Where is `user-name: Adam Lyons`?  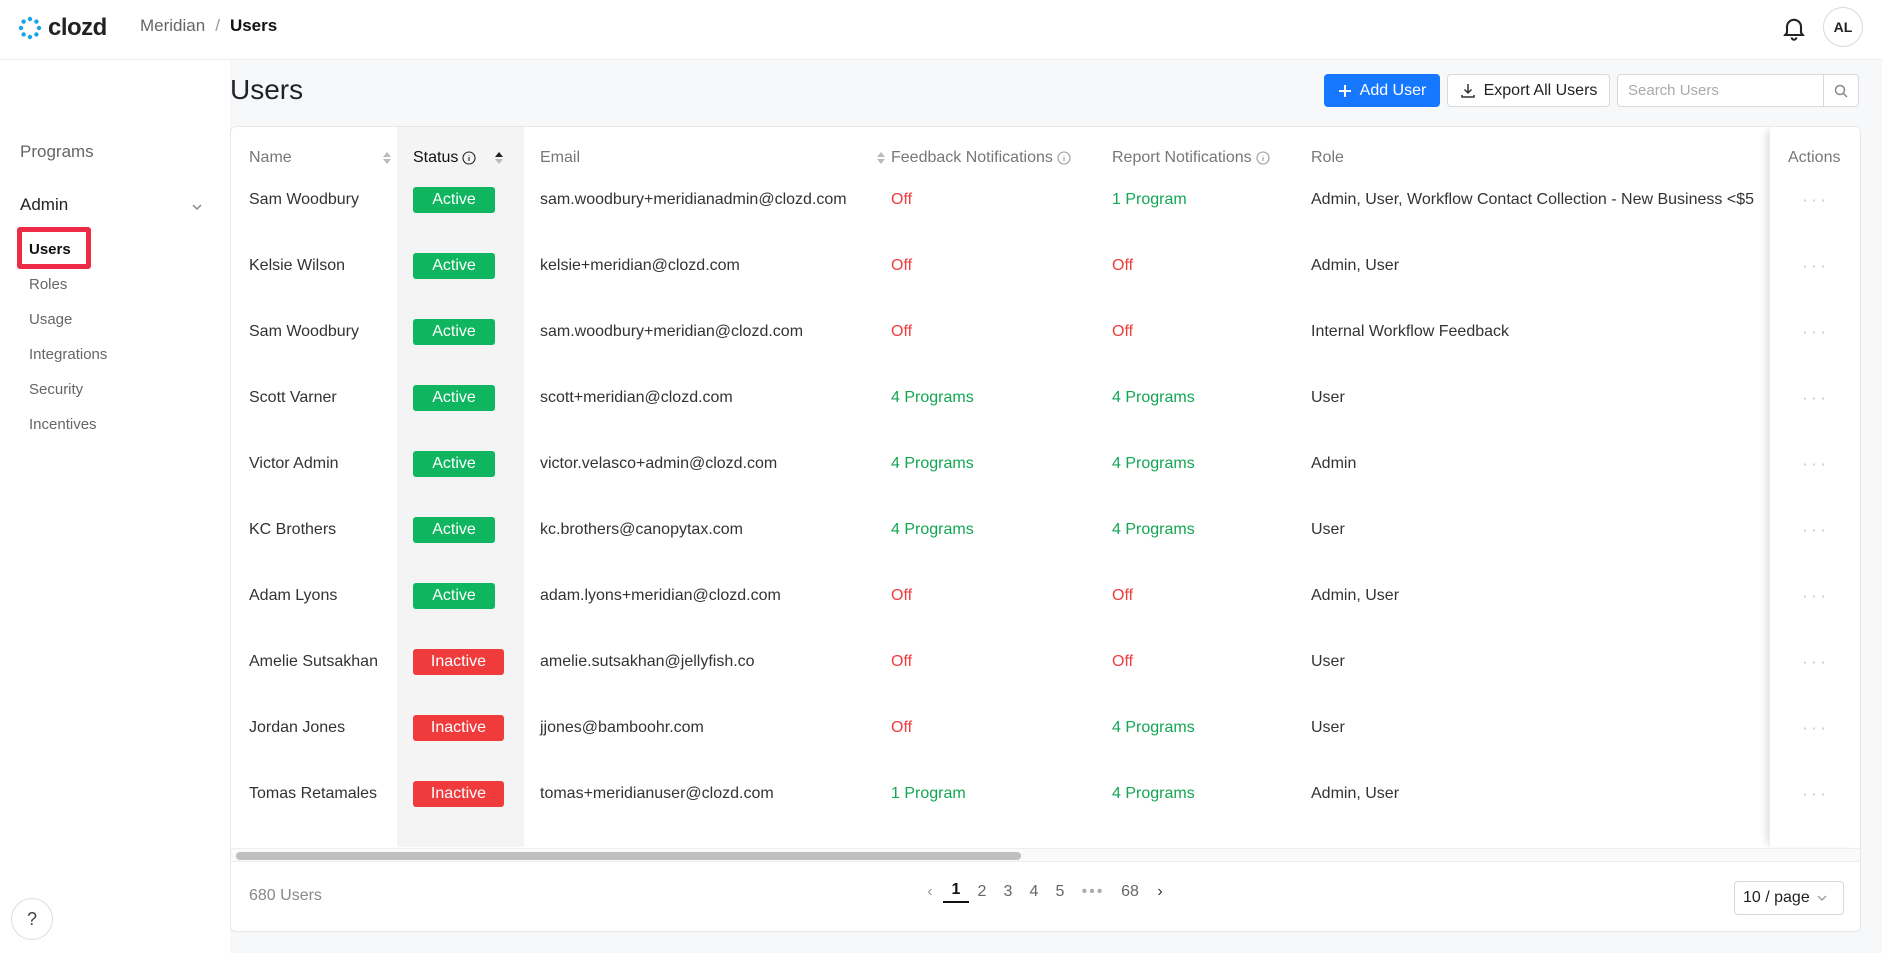 user-name: Adam Lyons is located at coordinates (293, 595).